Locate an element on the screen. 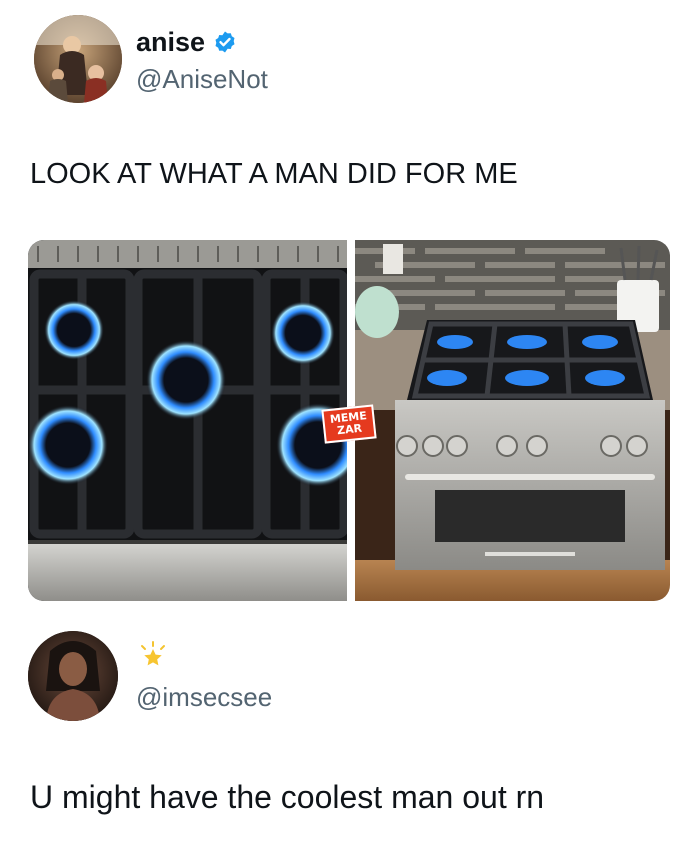 This screenshot has width=700, height=867. tweet-text: LOOK AT WHAT A MAN DID FOR ME is located at coordinates (274, 174).